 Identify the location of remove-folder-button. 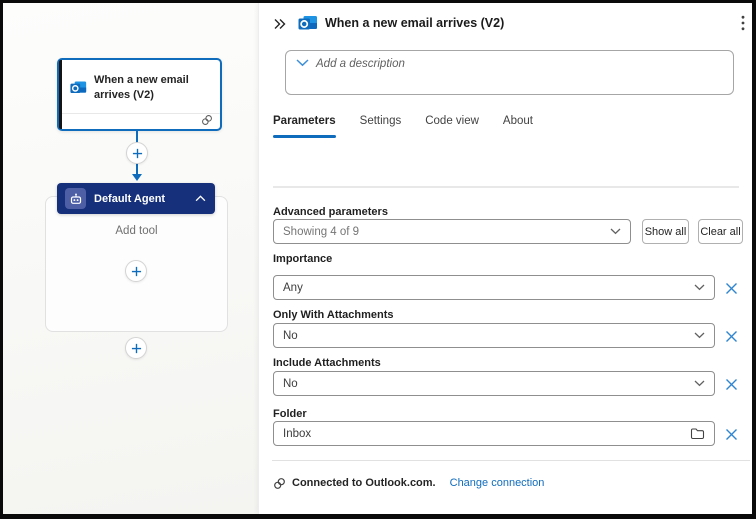
(731, 434).